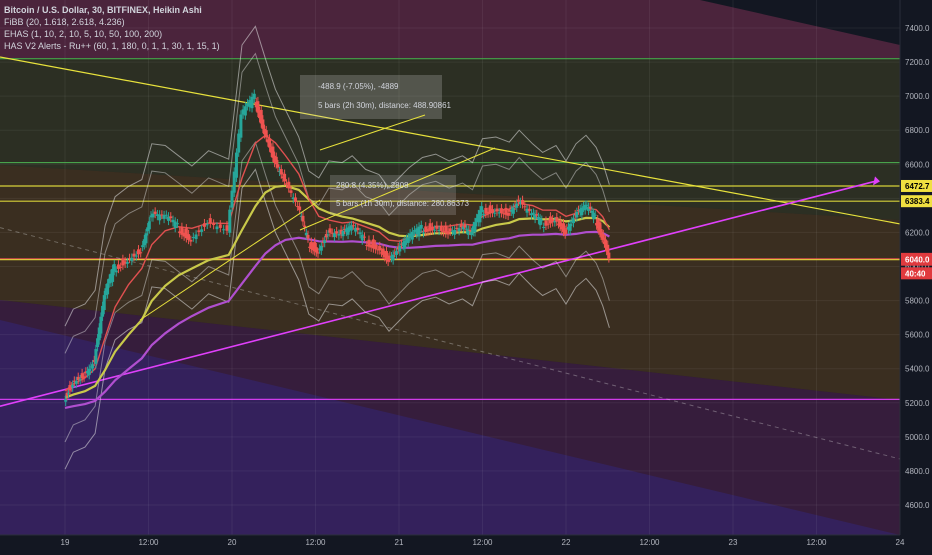  Describe the element at coordinates (917, 96) in the screenshot. I see `price-tick-label: 7000.0` at that location.